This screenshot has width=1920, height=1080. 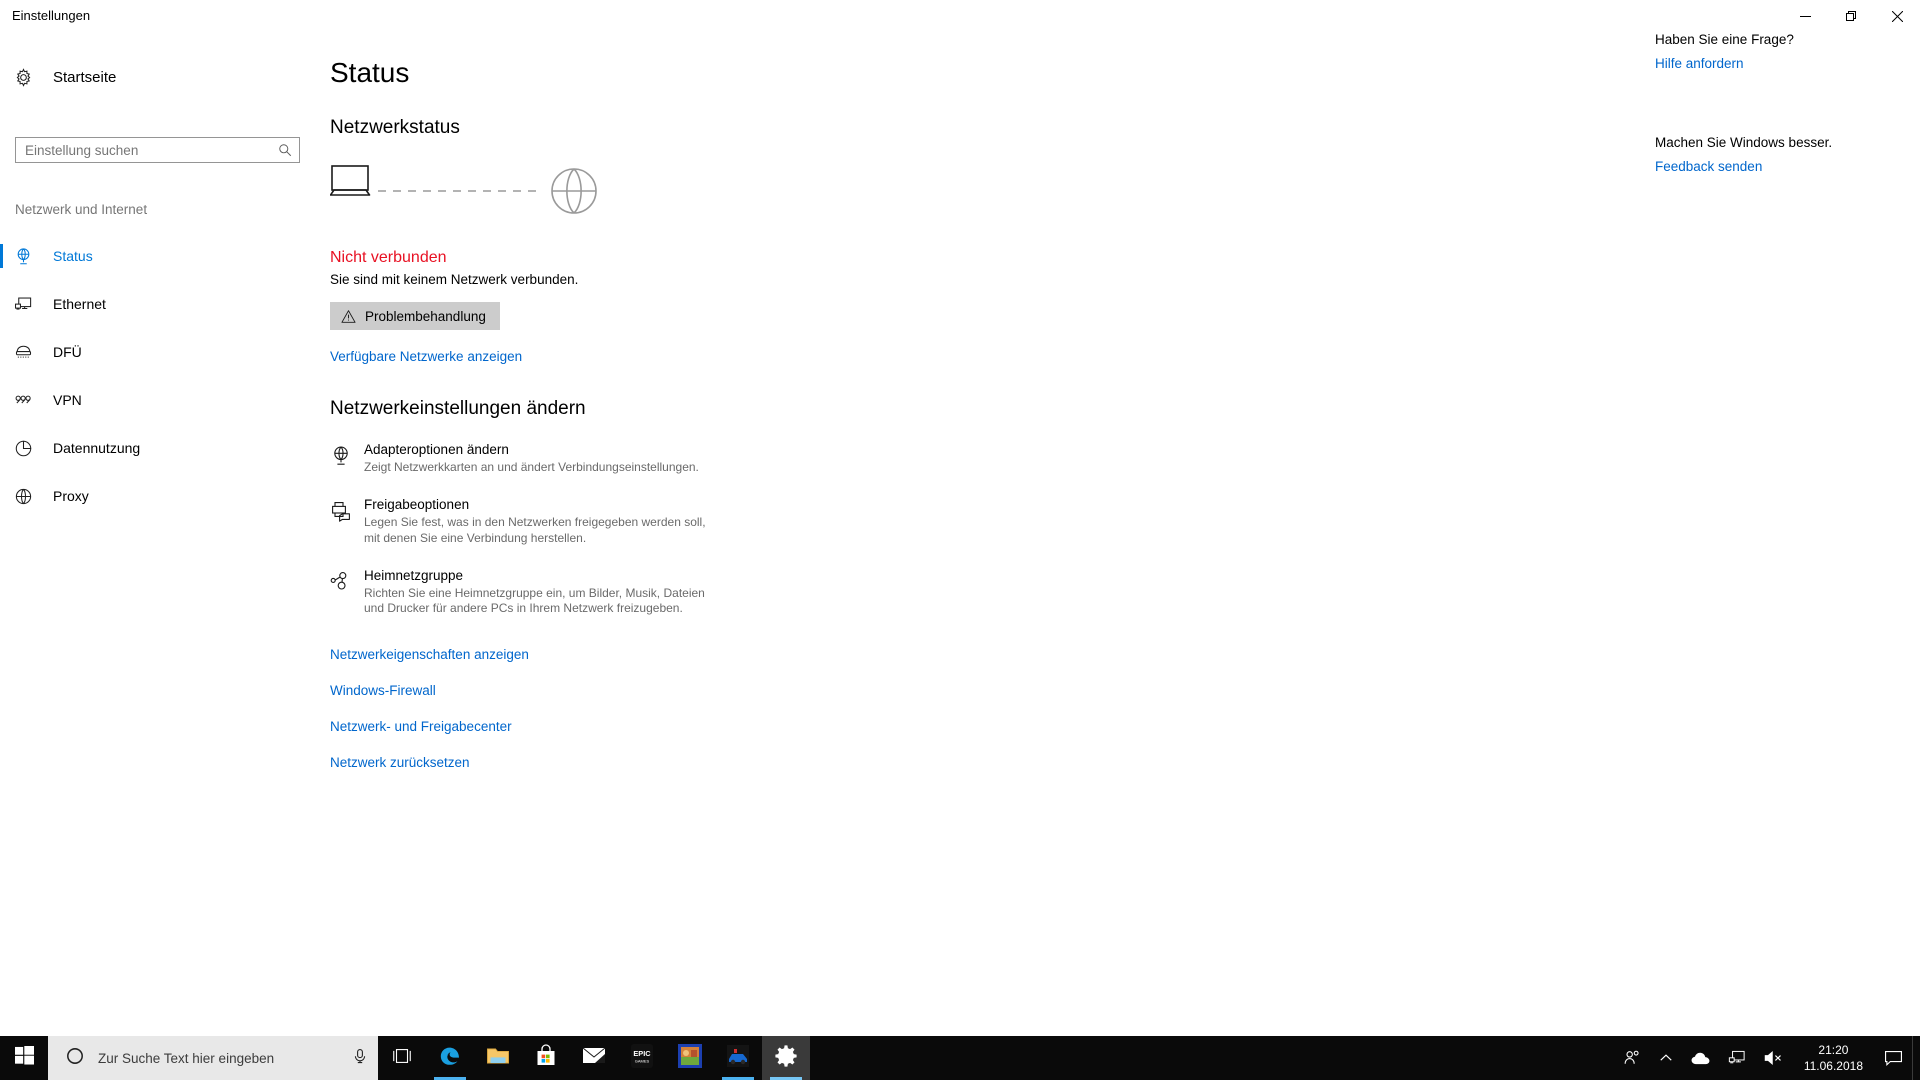 What do you see at coordinates (165, 304) in the screenshot?
I see `sidebar-item-ethernet: Ethernet` at bounding box center [165, 304].